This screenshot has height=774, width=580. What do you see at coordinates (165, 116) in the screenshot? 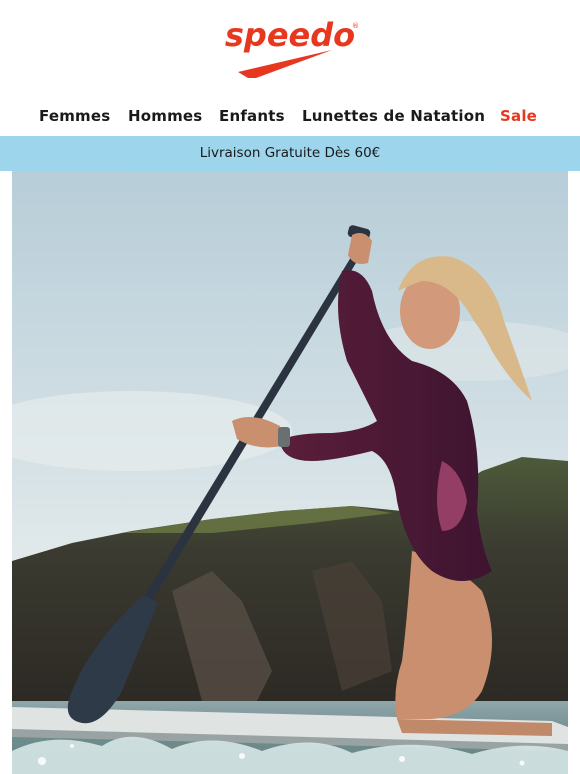
I see `nav-item-hommes: Hommes` at bounding box center [165, 116].